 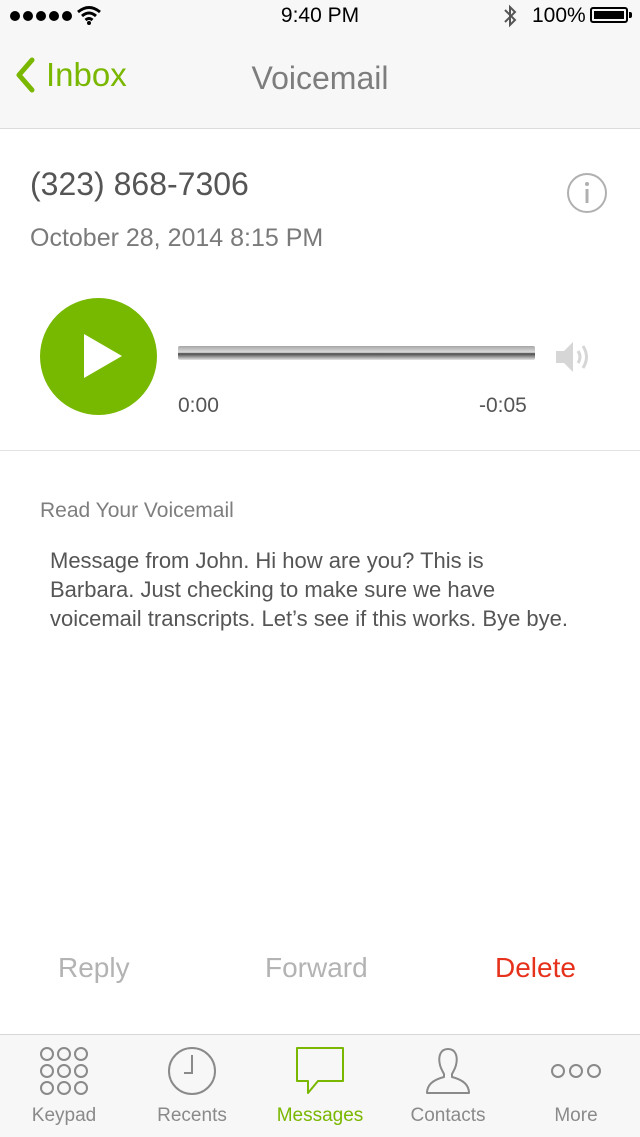 I want to click on tab-messages: Messages, so click(x=320, y=1086).